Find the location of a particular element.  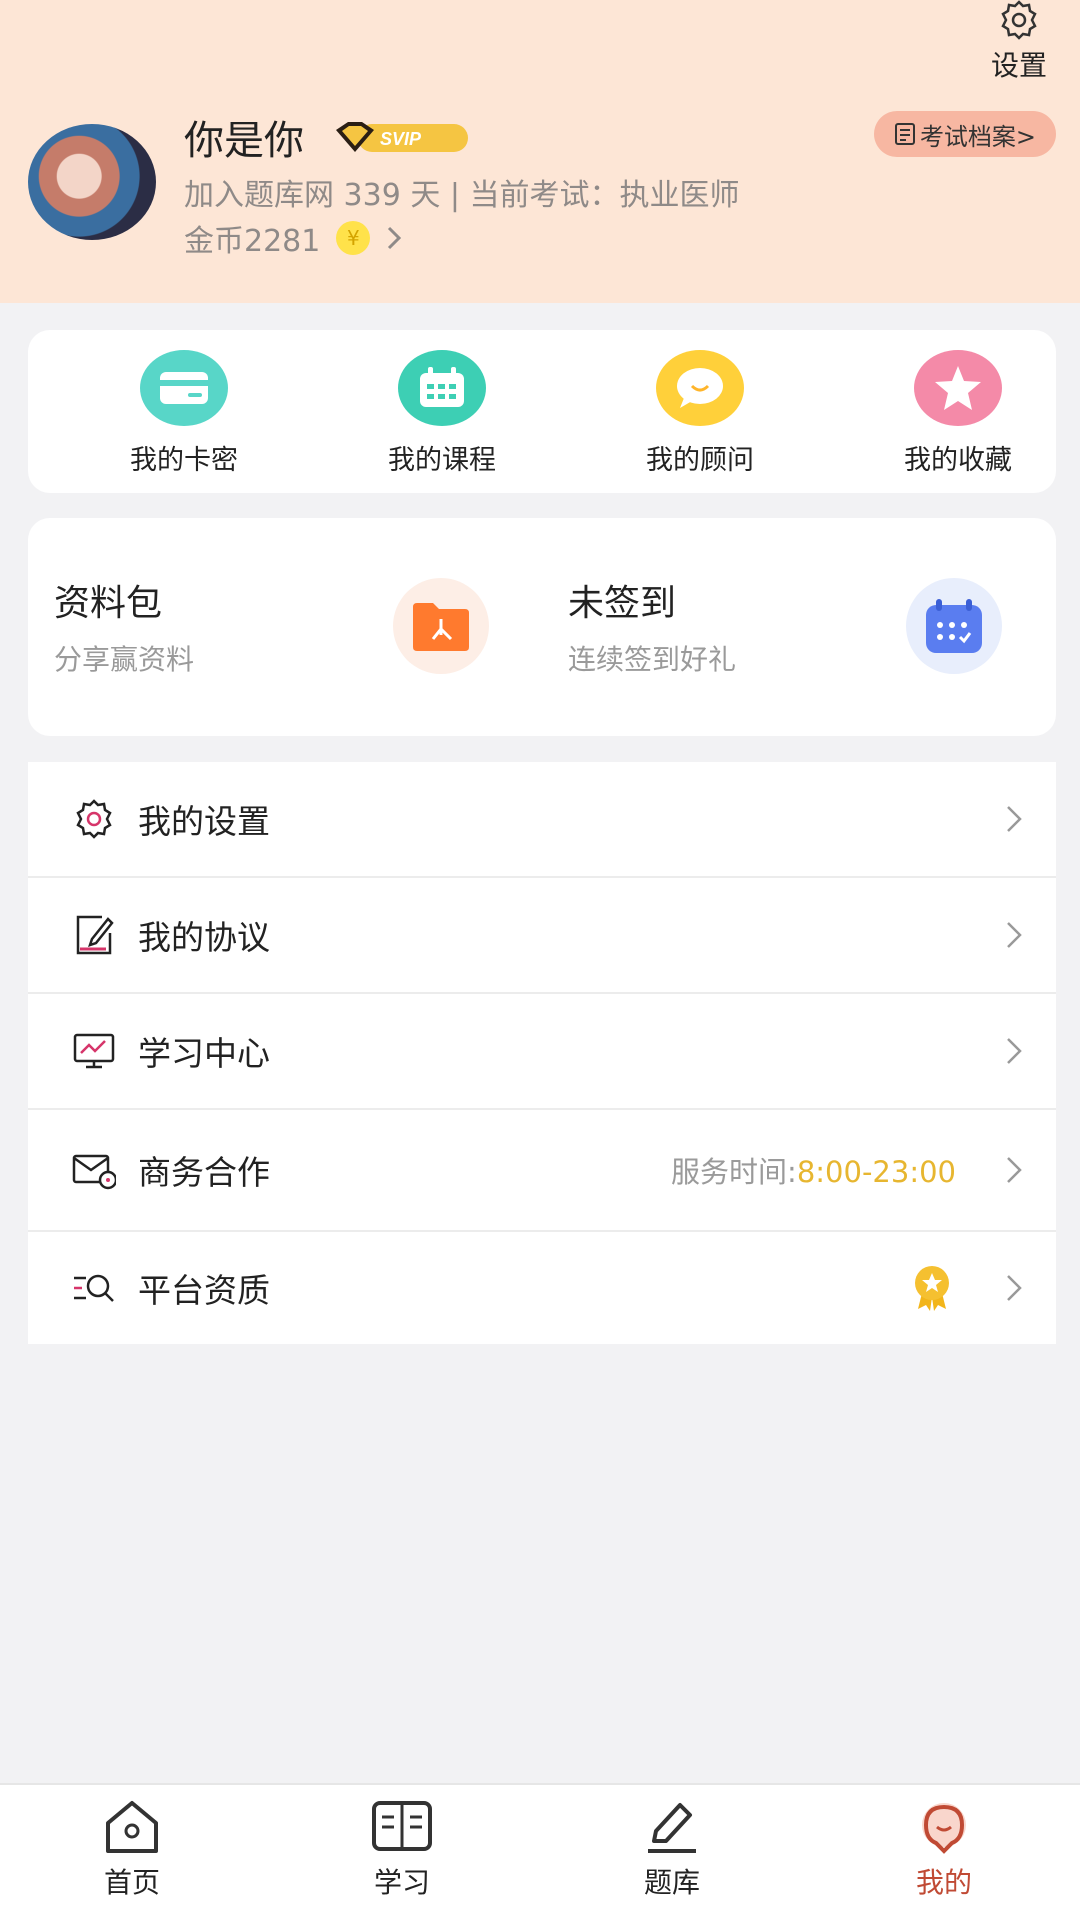

pencil-icon is located at coordinates (672, 1828).